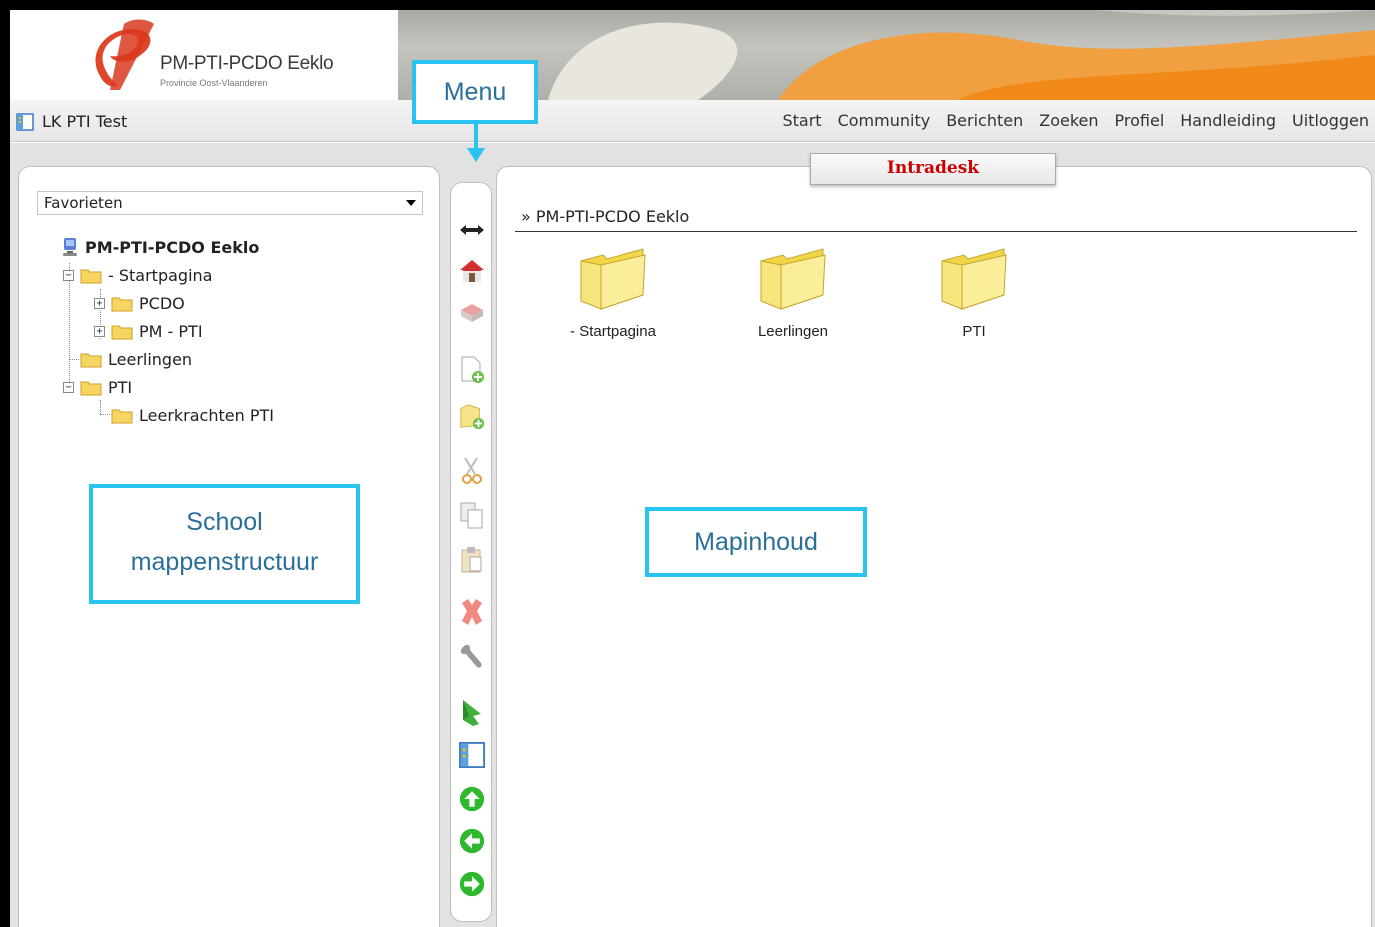  What do you see at coordinates (472, 612) in the screenshot?
I see `delete-icon` at bounding box center [472, 612].